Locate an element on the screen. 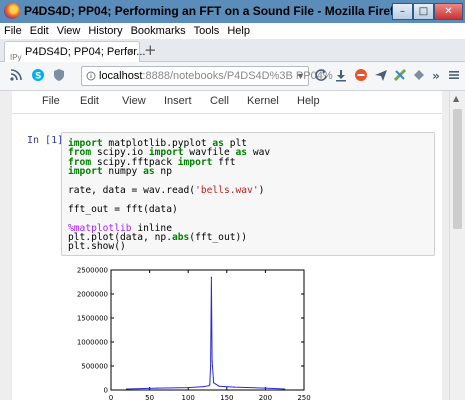 The height and width of the screenshot is (404, 465). x-tick-label: 150 is located at coordinates (226, 398).